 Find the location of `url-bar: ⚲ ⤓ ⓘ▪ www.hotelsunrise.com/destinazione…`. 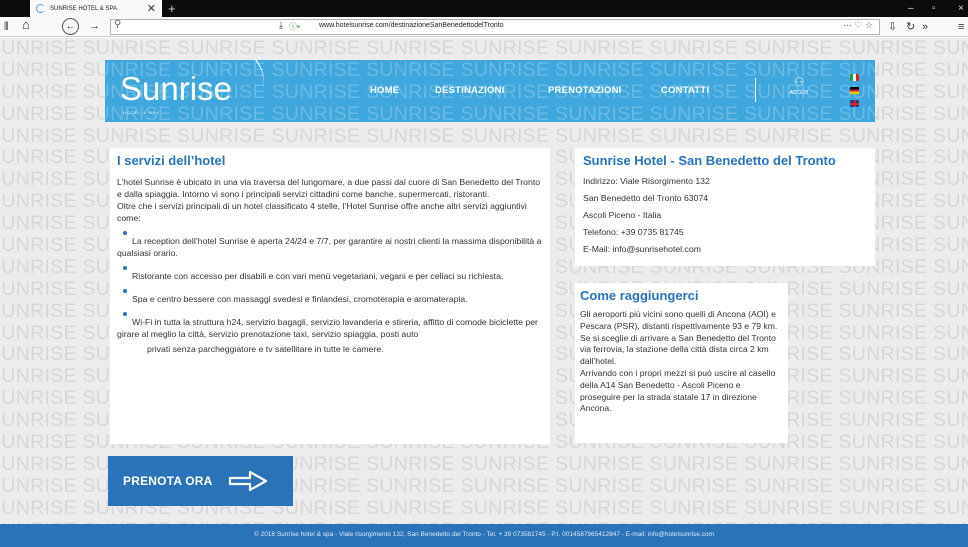

url-bar: ⚲ ⤓ ⓘ▪ www.hotelsunrise.com/destinazione… is located at coordinates (495, 27).